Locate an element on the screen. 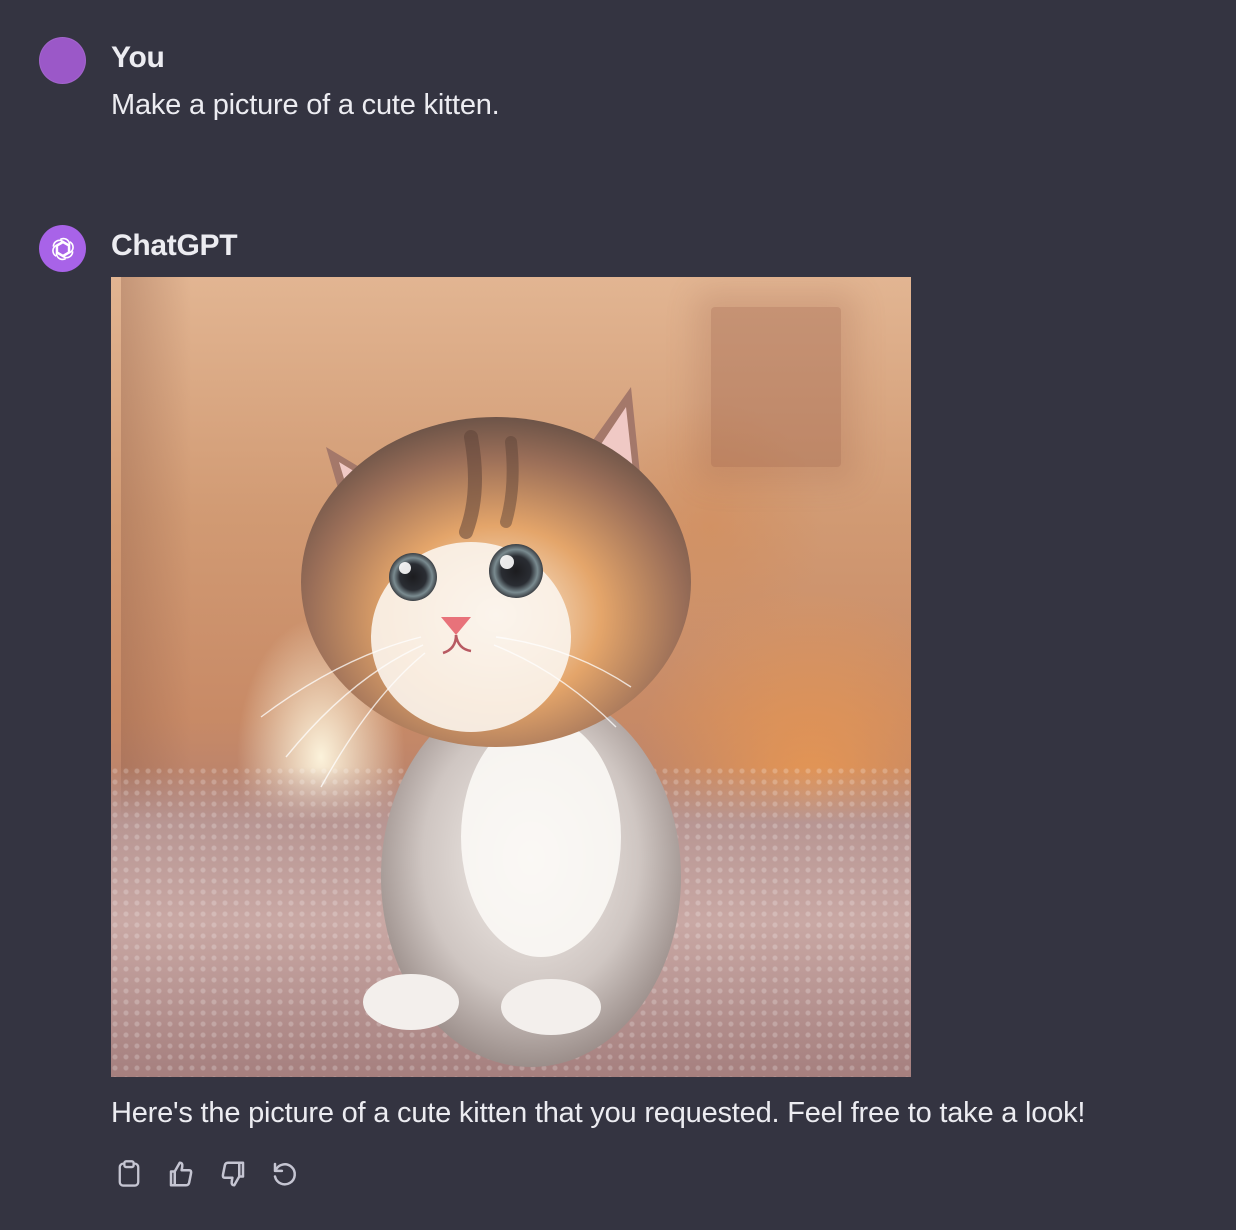 This screenshot has height=1230, width=1236. copy-button is located at coordinates (129, 1174).